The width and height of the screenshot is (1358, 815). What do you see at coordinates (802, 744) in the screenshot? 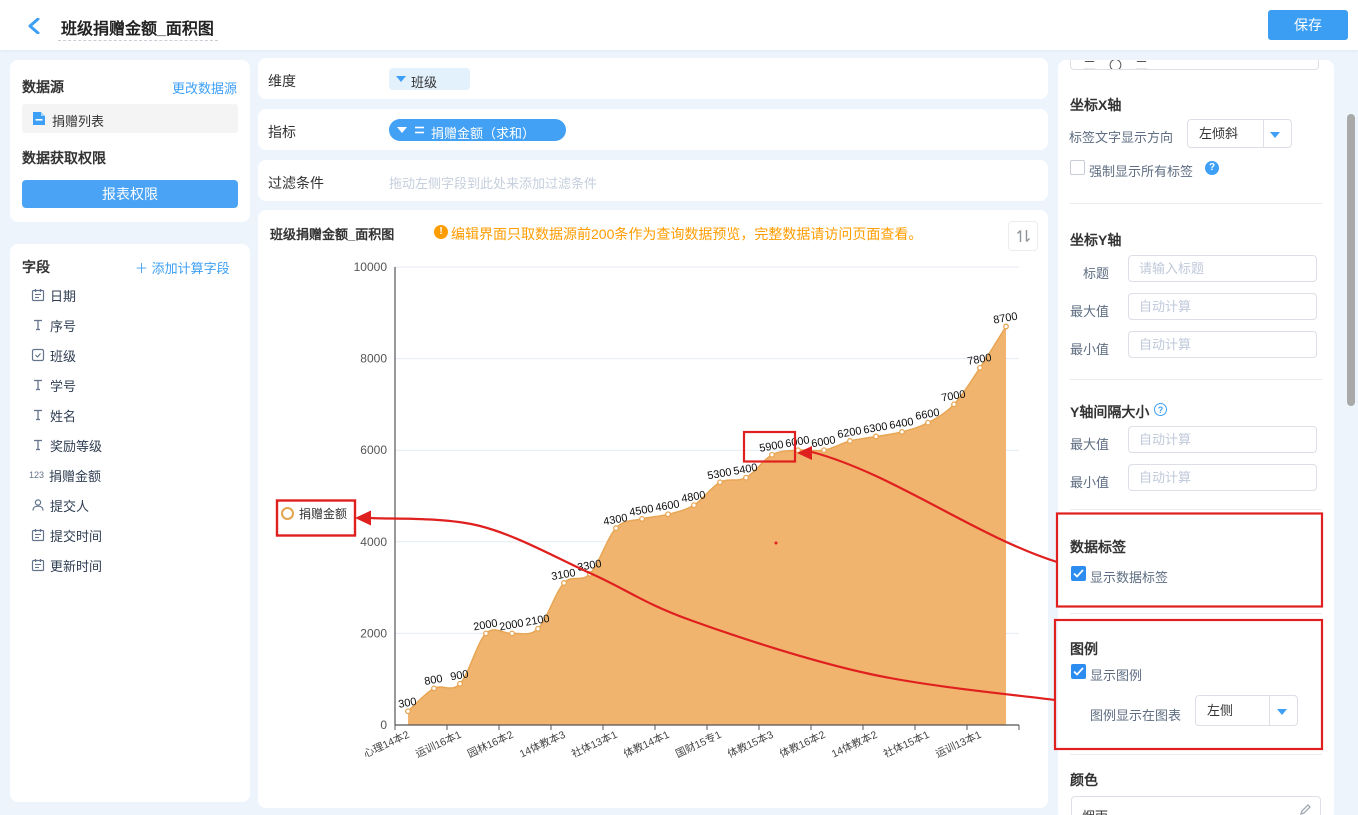
I see `svg-text: 体教16本2` at bounding box center [802, 744].